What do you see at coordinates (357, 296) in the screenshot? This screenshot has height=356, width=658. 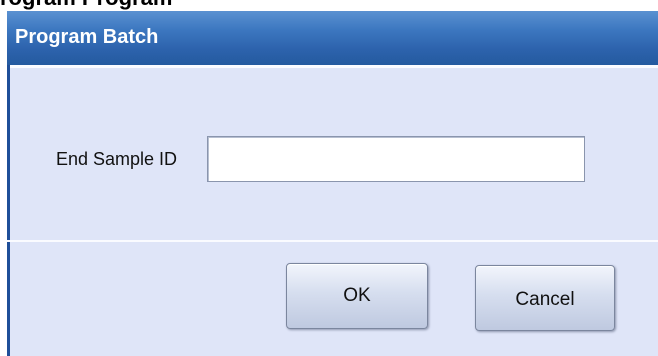 I see `ok-button: OK` at bounding box center [357, 296].